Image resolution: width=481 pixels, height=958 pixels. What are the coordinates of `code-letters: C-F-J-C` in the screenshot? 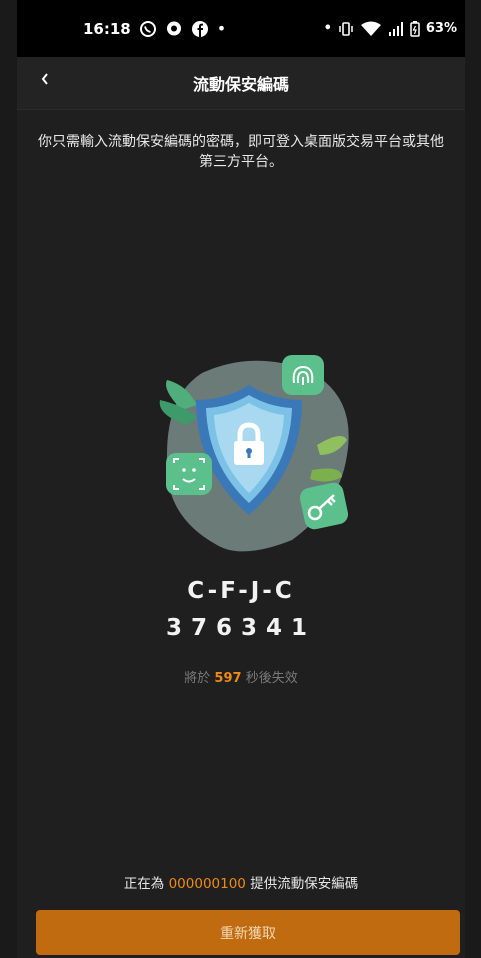 It's located at (241, 591).